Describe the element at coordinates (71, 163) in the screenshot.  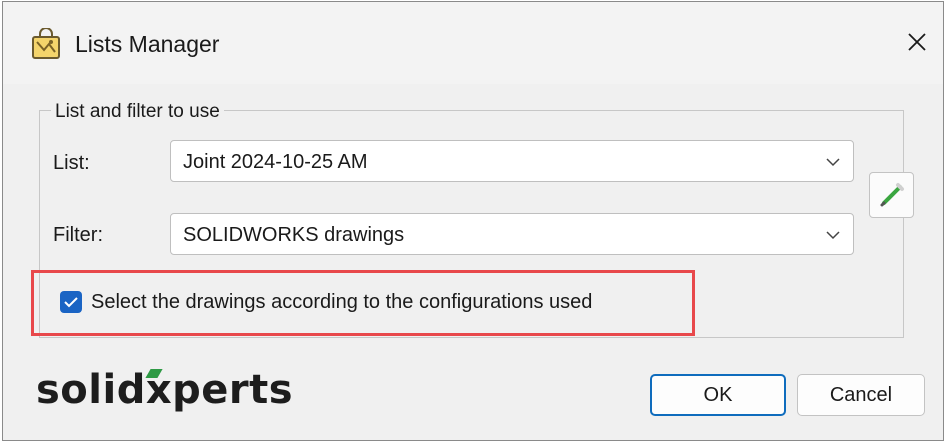
I see `list-label: List:` at that location.